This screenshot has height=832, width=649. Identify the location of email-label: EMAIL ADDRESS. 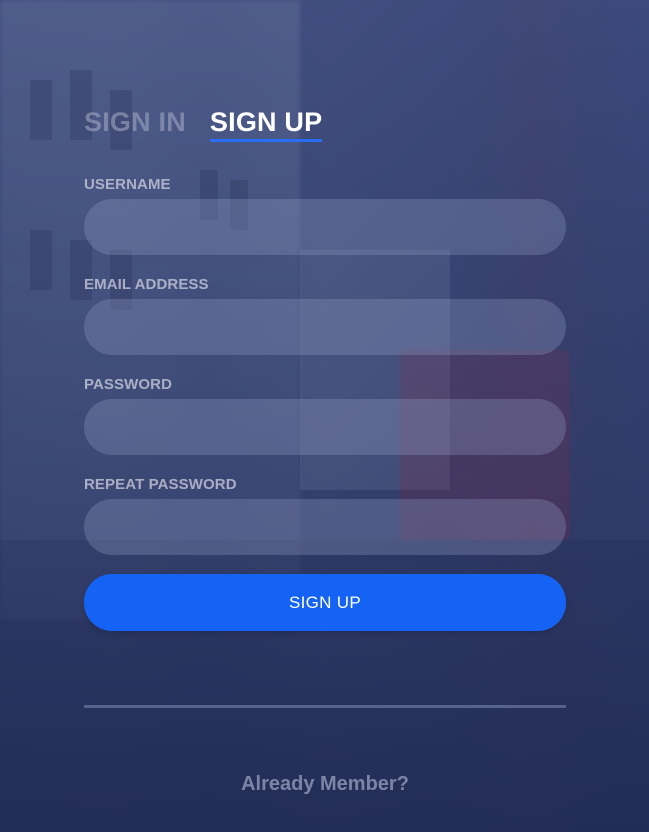
(146, 284).